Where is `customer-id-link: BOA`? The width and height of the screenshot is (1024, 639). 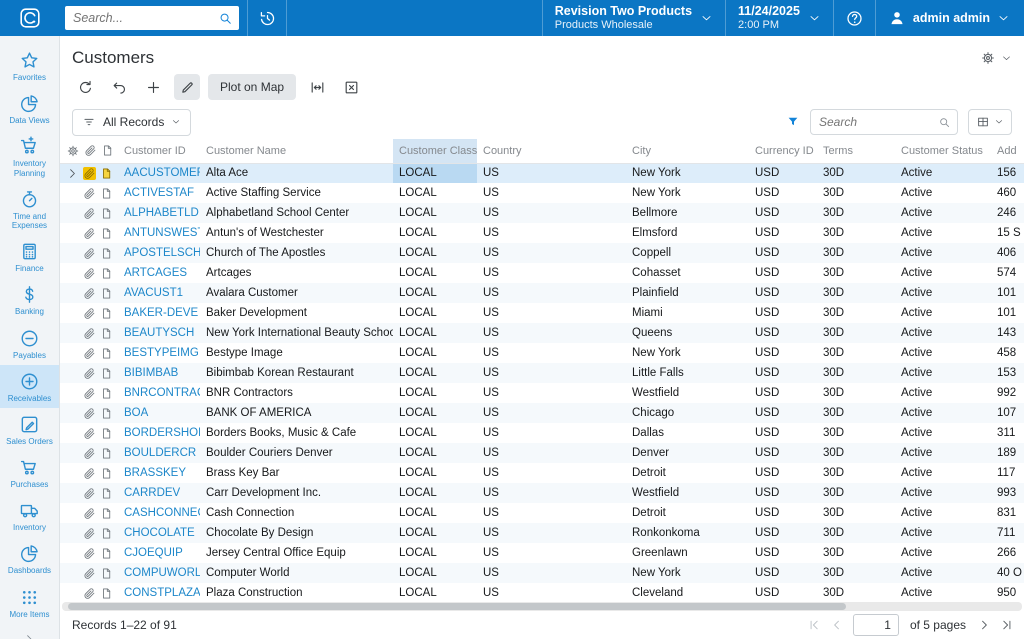
customer-id-link: BOA is located at coordinates (136, 413).